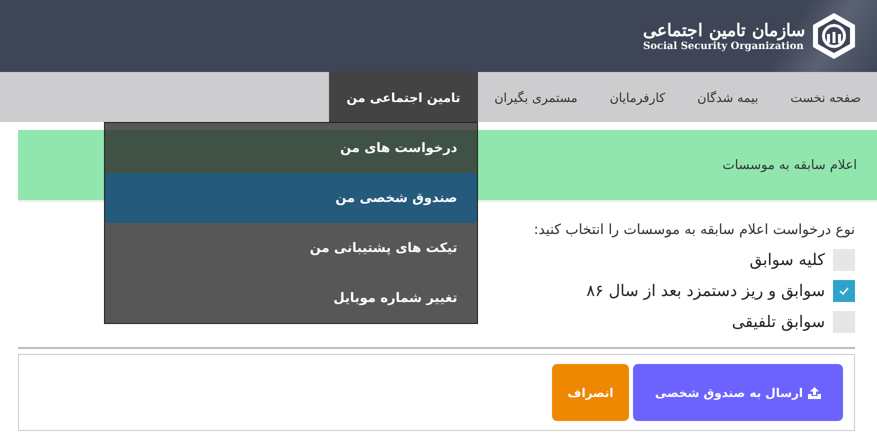 This screenshot has height=441, width=877. I want to click on menu-item: درخواست های من, so click(291, 148).